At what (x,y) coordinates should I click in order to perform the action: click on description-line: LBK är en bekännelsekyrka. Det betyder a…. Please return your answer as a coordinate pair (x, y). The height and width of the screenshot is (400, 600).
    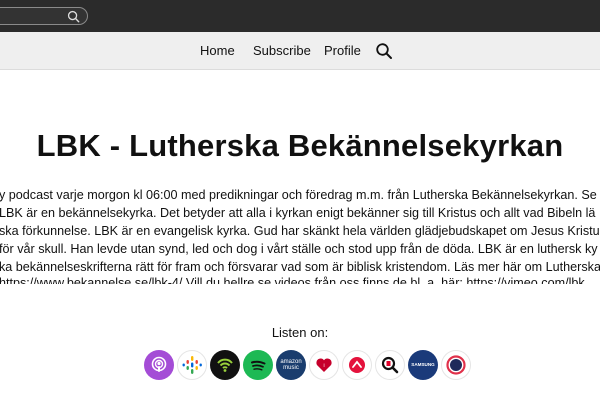
    Looking at the image, I should click on (298, 213).